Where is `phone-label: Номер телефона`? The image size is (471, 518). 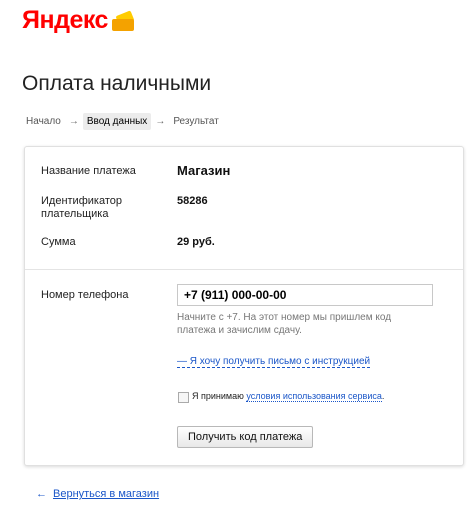 phone-label: Номер телефона is located at coordinates (85, 295).